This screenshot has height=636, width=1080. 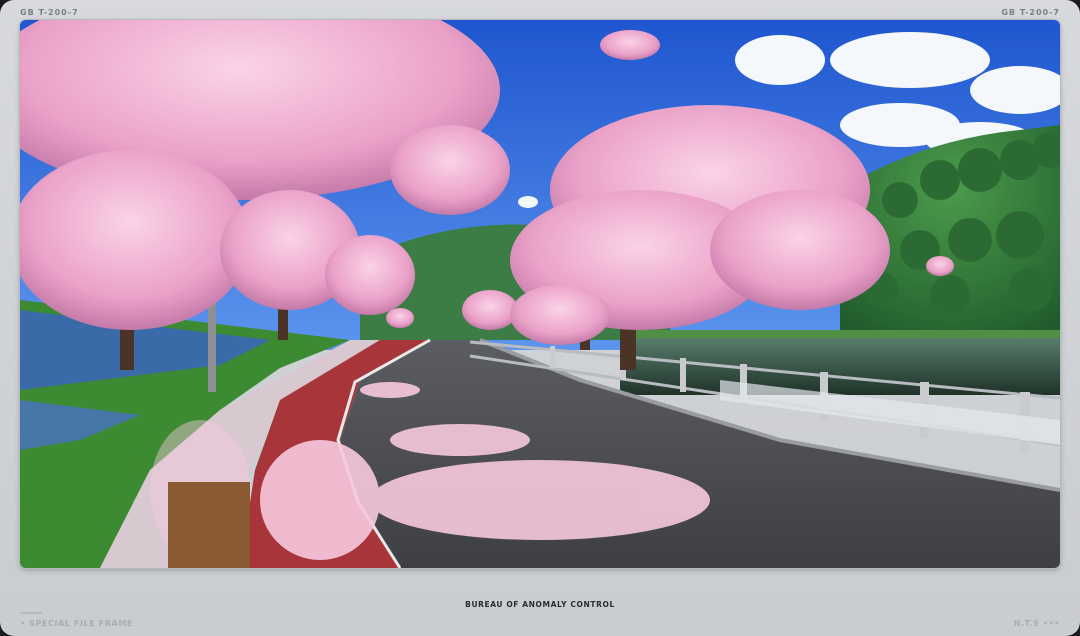 What do you see at coordinates (209, 525) in the screenshot?
I see `bench` at bounding box center [209, 525].